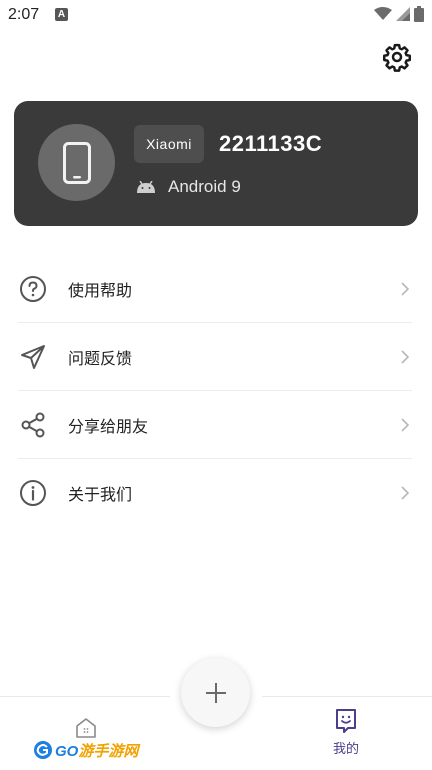 The height and width of the screenshot is (770, 432). I want to click on status-time: 2:07, so click(24, 14).